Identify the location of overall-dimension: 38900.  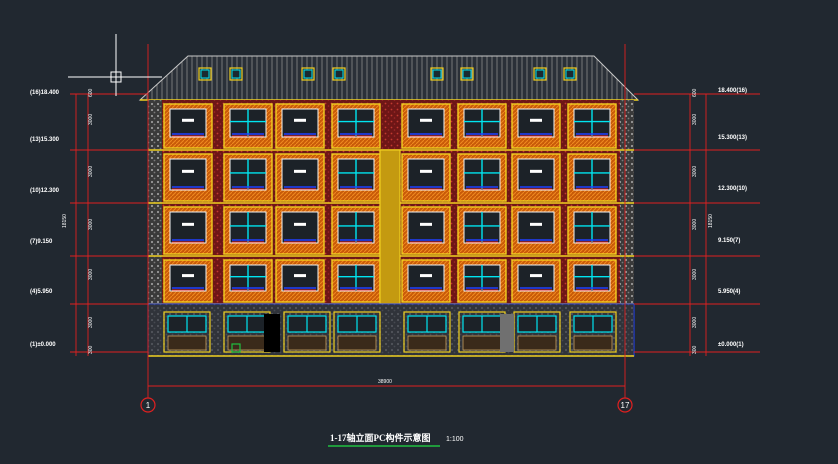
(385, 382).